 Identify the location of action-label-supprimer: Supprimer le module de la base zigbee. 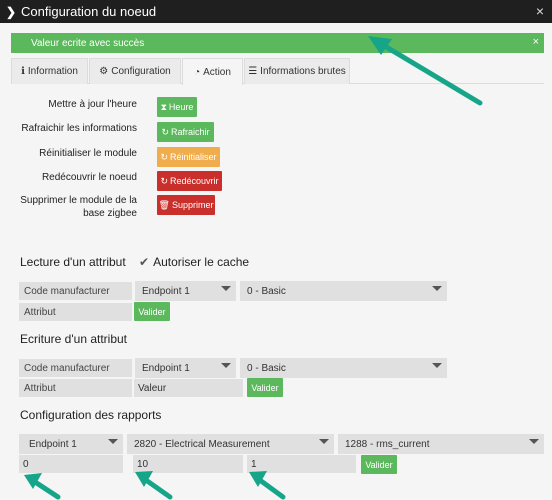
(78, 207).